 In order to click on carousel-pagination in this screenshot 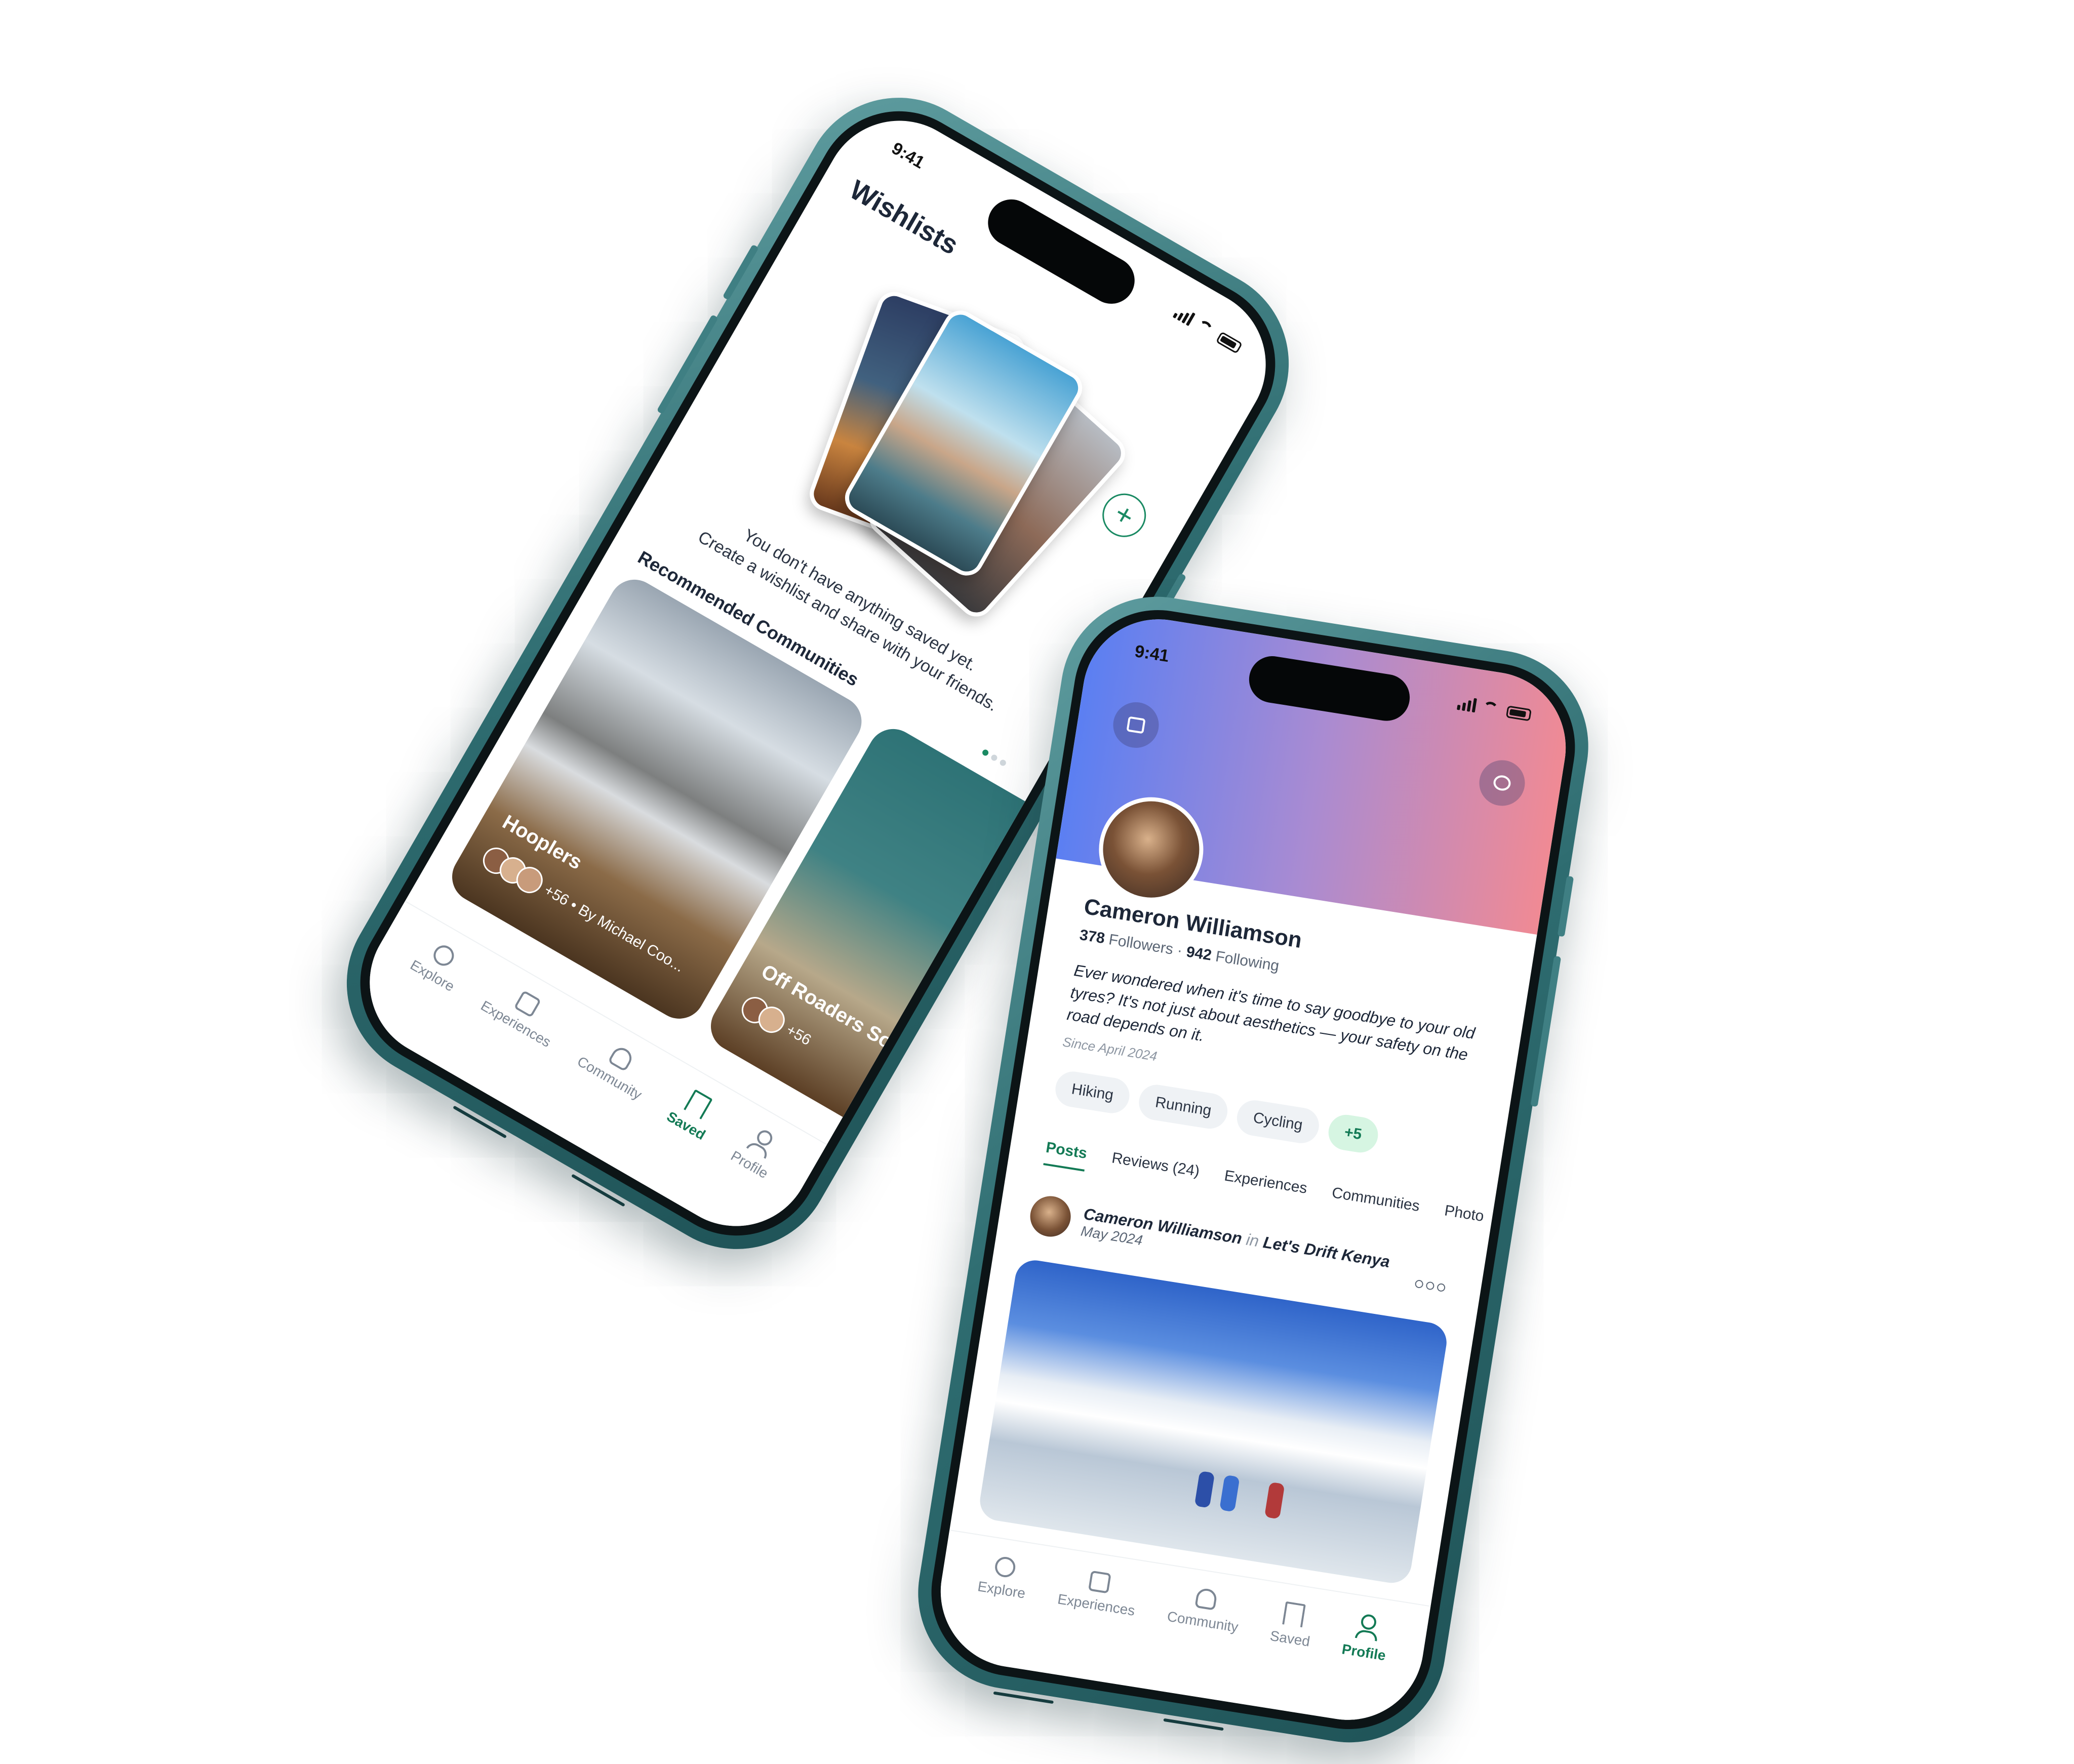, I will do `click(994, 757)`.